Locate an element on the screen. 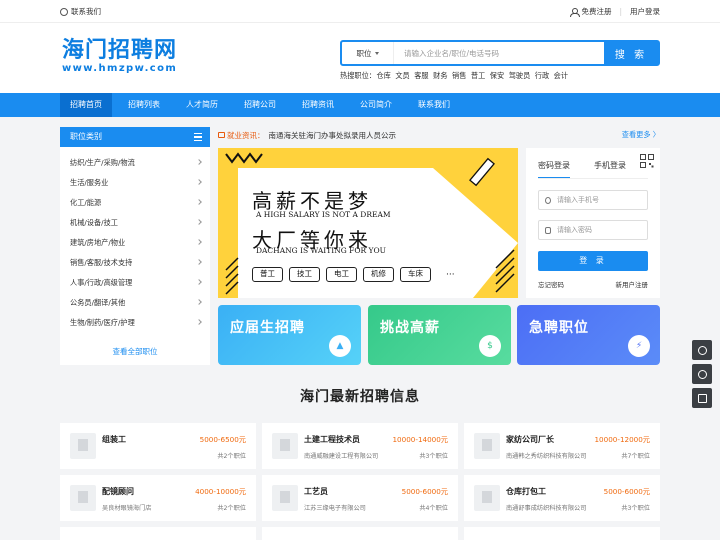 The height and width of the screenshot is (540, 720). job-card: 组装工 5000-6500元 共2个职位 is located at coordinates (158, 446).